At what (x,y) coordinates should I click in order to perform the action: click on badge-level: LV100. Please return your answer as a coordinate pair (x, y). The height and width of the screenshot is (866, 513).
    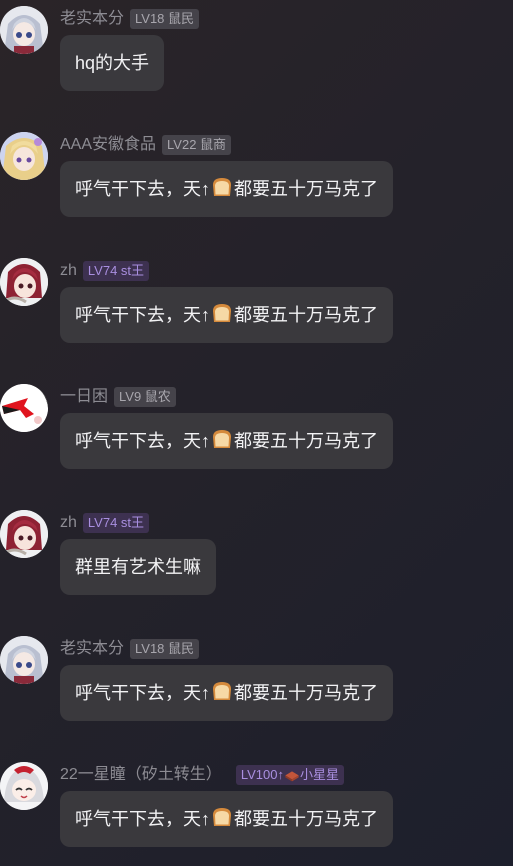
    Looking at the image, I should click on (259, 774).